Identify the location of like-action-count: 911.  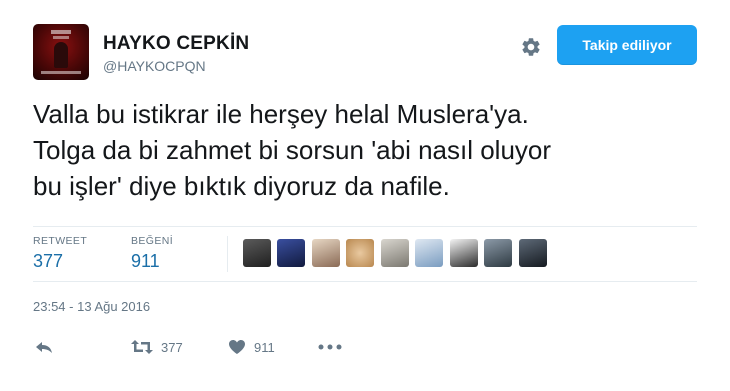
(264, 347).